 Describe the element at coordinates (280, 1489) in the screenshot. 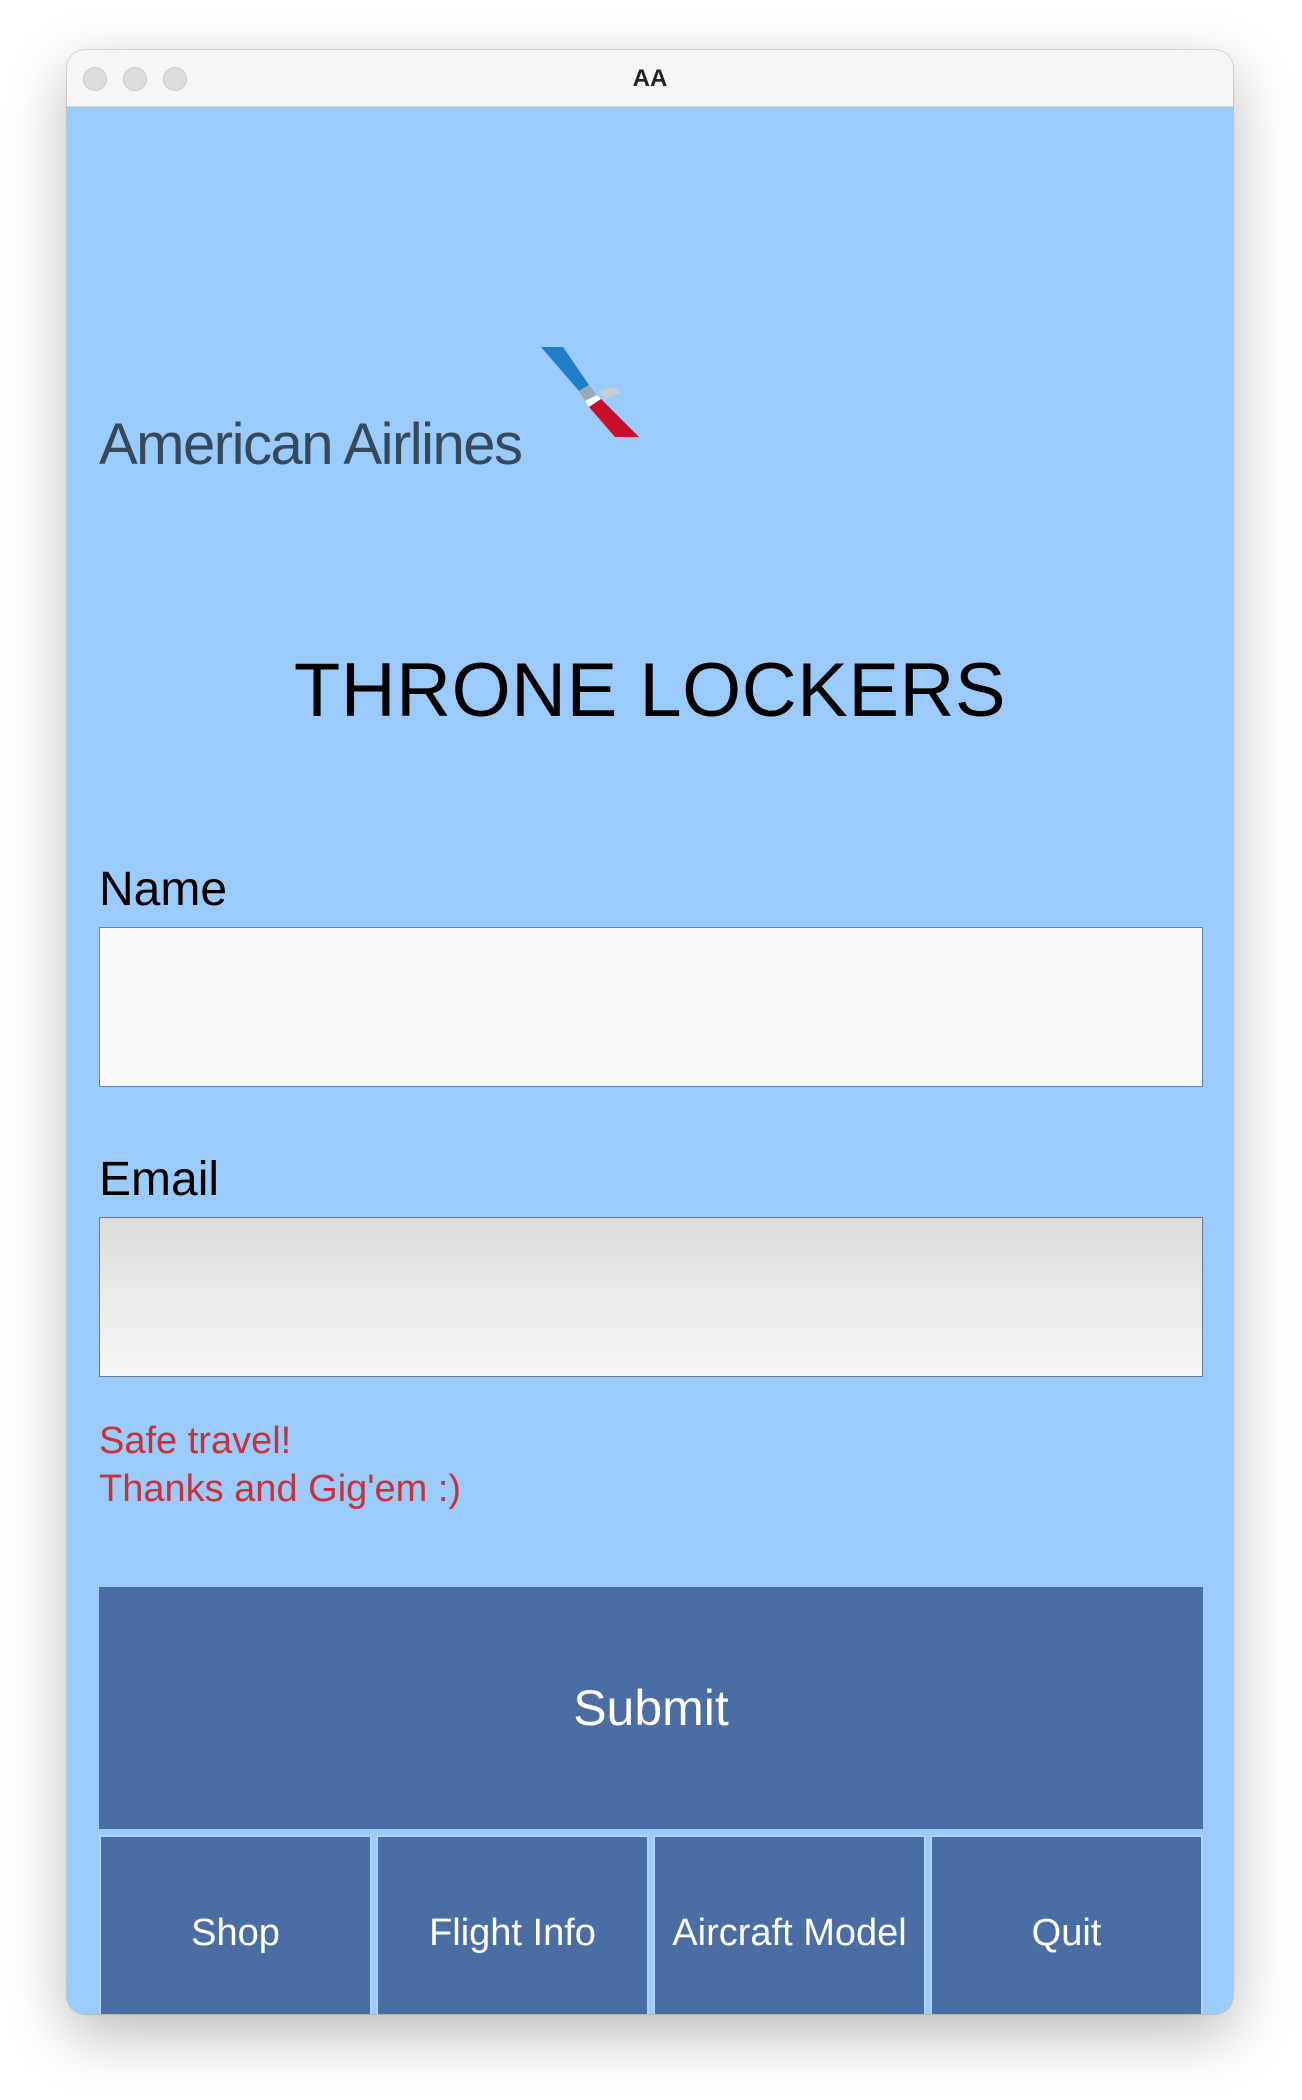

I see `message-line-2: Thanks and Gig'em :)` at that location.